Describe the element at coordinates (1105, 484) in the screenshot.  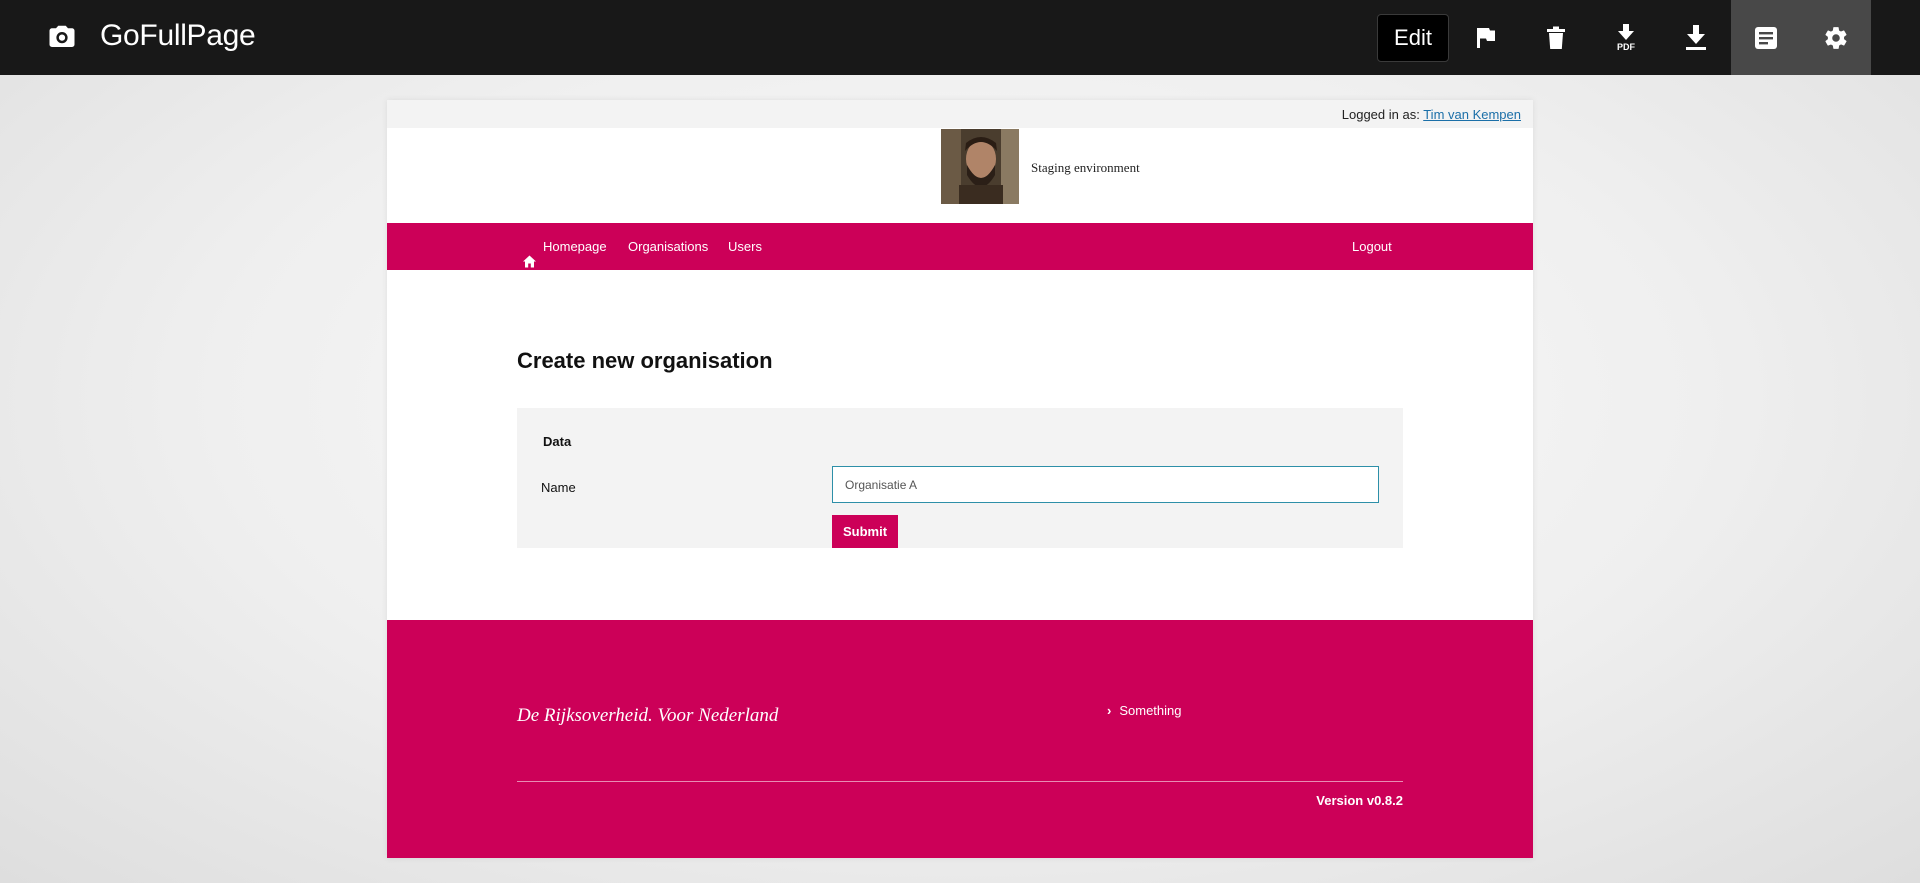
I see `name-field` at that location.